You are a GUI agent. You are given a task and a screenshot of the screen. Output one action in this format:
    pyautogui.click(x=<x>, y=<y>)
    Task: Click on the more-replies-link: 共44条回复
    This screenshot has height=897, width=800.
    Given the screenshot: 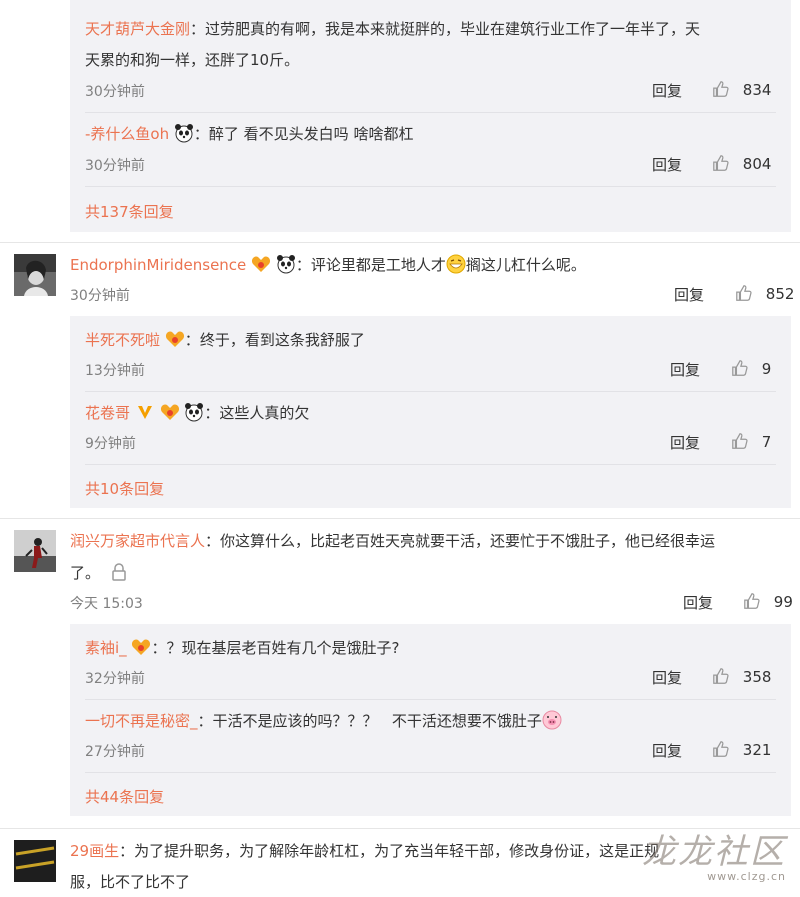 What is the action you would take?
    pyautogui.click(x=124, y=796)
    